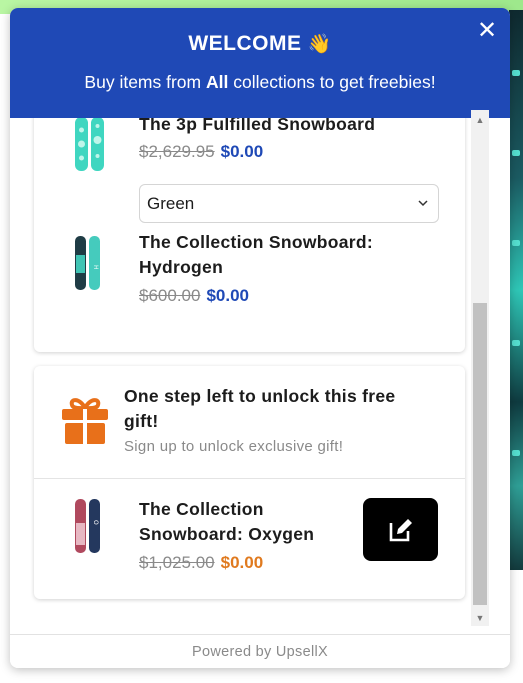  What do you see at coordinates (480, 618) in the screenshot?
I see `scroll-down-arrow-icon: ▼` at bounding box center [480, 618].